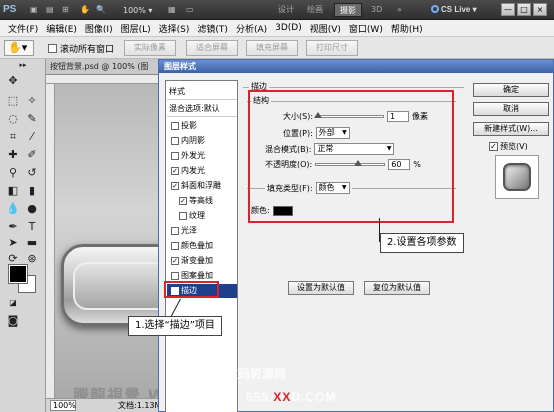 The image size is (554, 412). I want to click on magic-wand-tool-icon: ✧, so click(32, 101).